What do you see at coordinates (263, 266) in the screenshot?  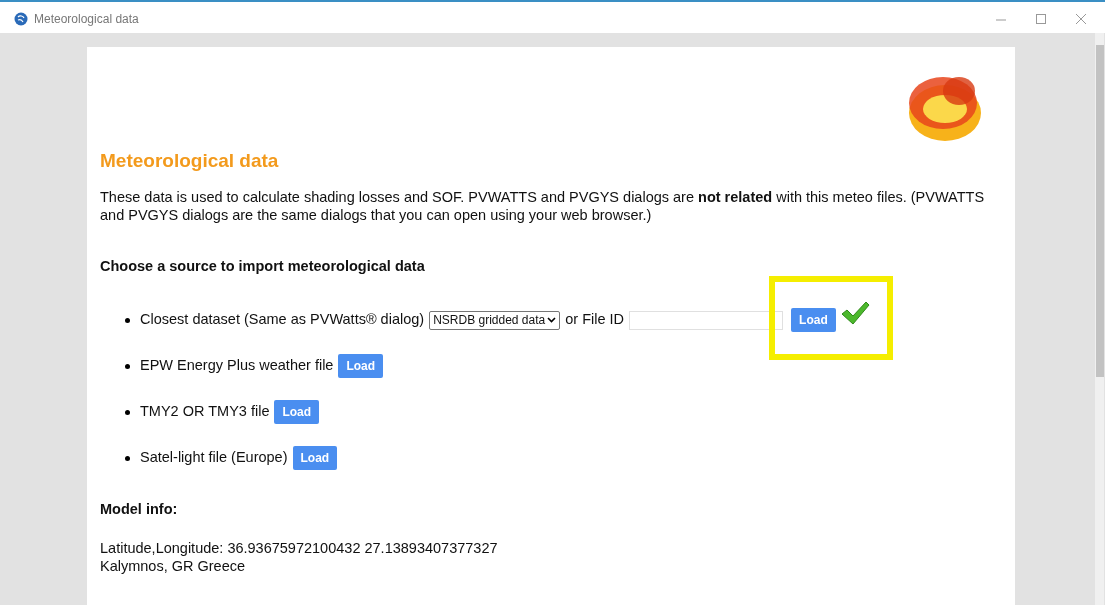 I see `section-heading: Choose a source to import meteorological data` at bounding box center [263, 266].